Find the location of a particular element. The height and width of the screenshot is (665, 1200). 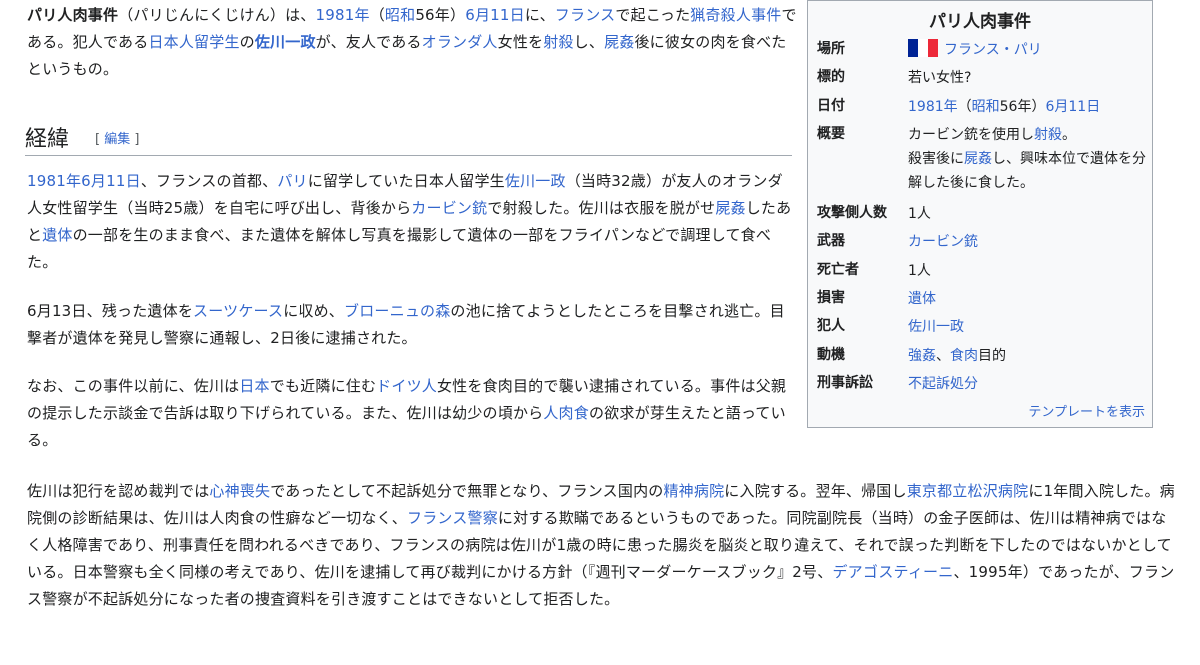

link-carbine-info: カービン銃 is located at coordinates (943, 242).